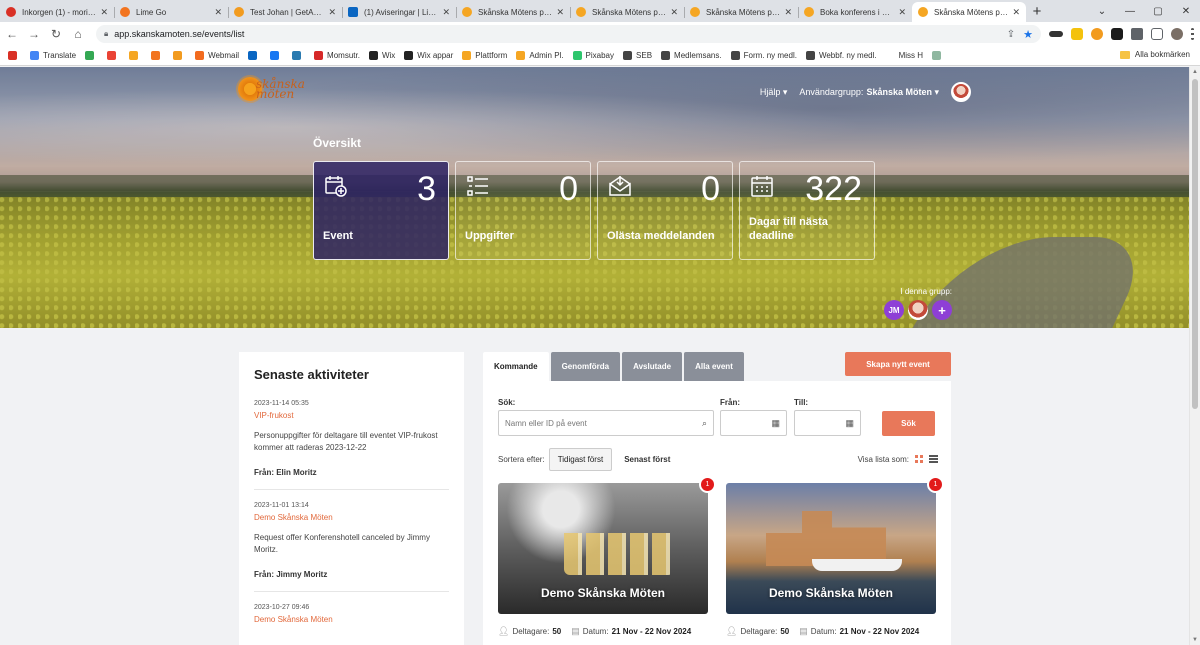  What do you see at coordinates (381, 210) in the screenshot?
I see `stat-card-events: 3 Event` at bounding box center [381, 210].